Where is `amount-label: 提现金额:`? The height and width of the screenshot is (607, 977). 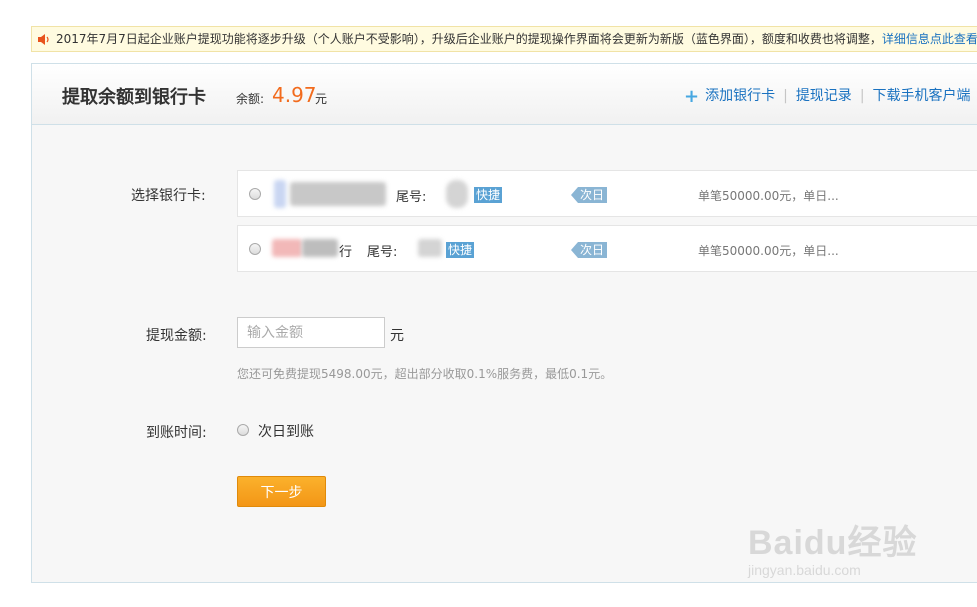
amount-label: 提现金额: is located at coordinates (176, 336).